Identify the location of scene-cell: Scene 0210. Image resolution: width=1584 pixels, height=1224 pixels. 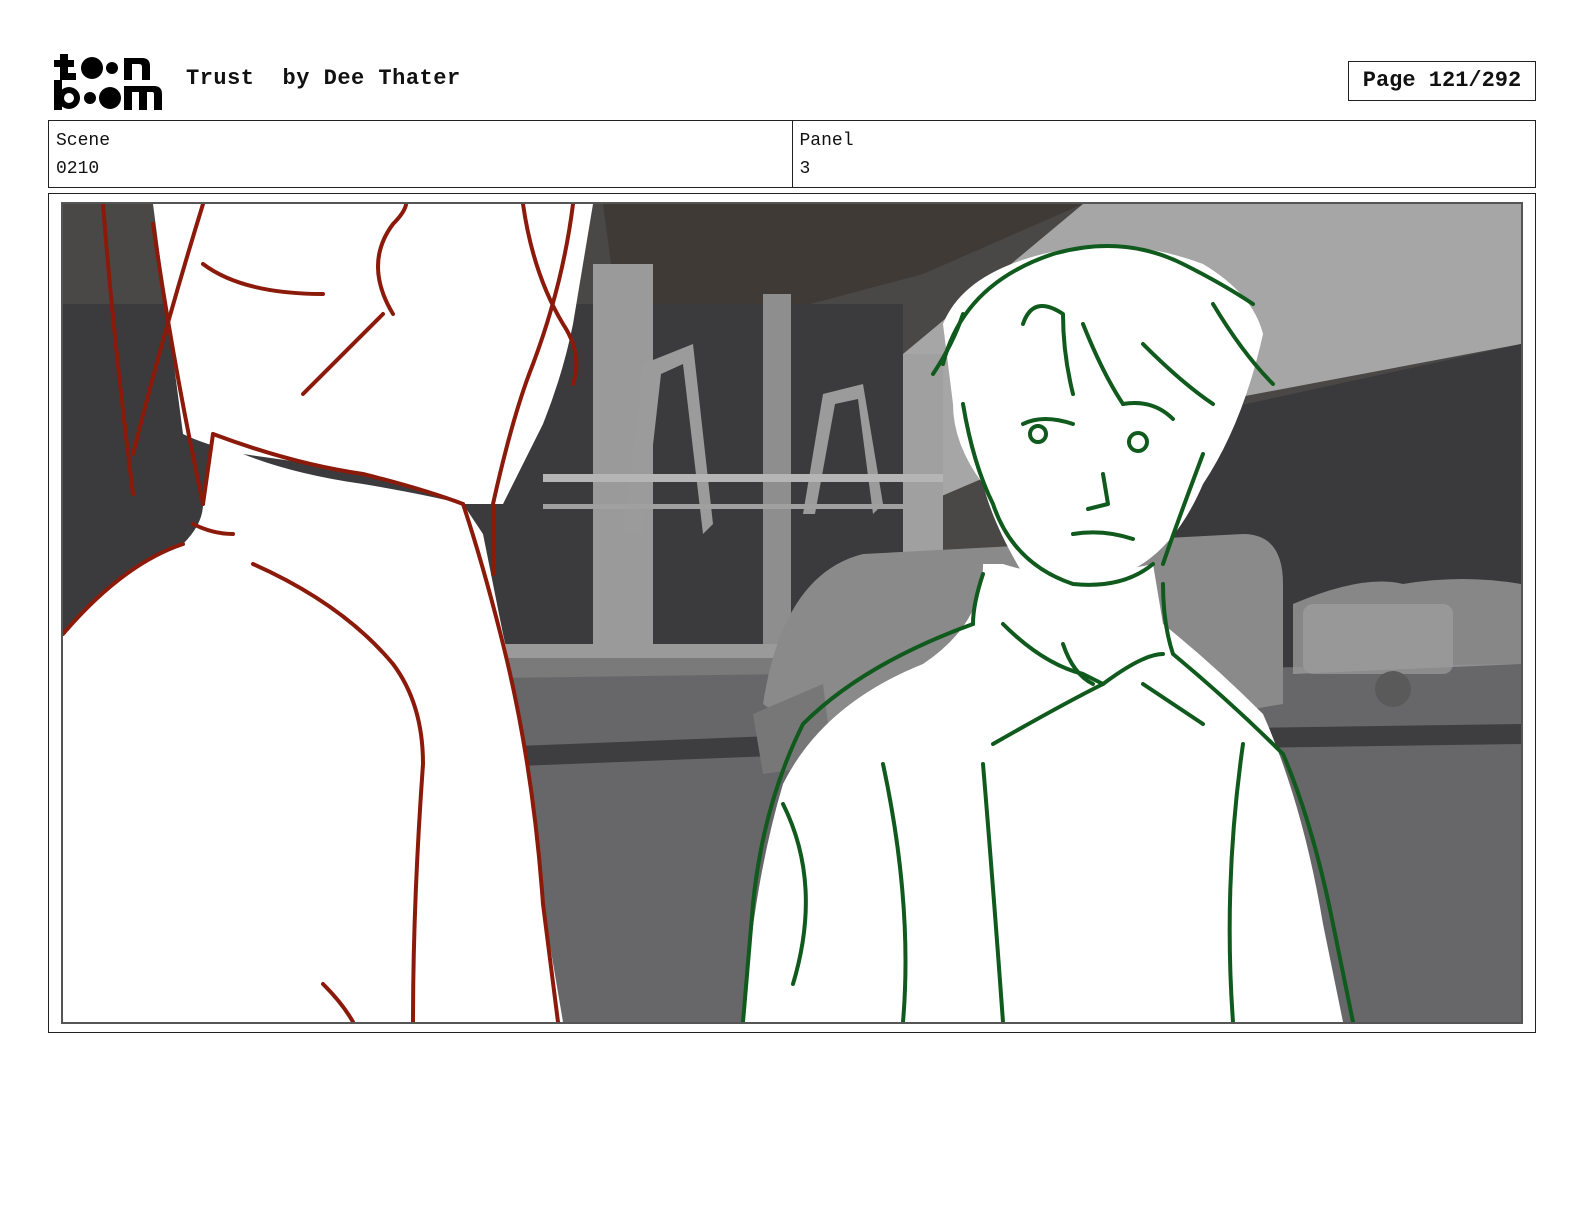
(420, 154).